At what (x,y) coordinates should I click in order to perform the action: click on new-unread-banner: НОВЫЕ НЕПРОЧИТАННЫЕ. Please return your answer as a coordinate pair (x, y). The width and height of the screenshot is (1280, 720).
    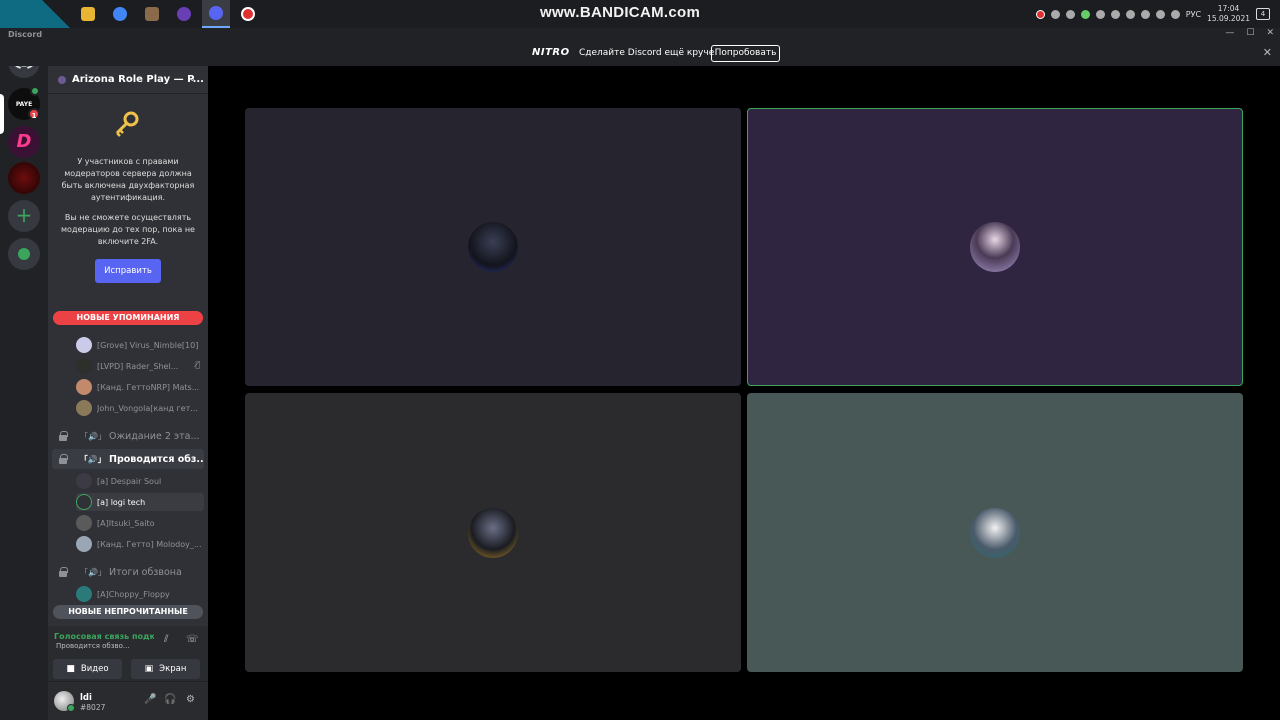
    Looking at the image, I should click on (128, 612).